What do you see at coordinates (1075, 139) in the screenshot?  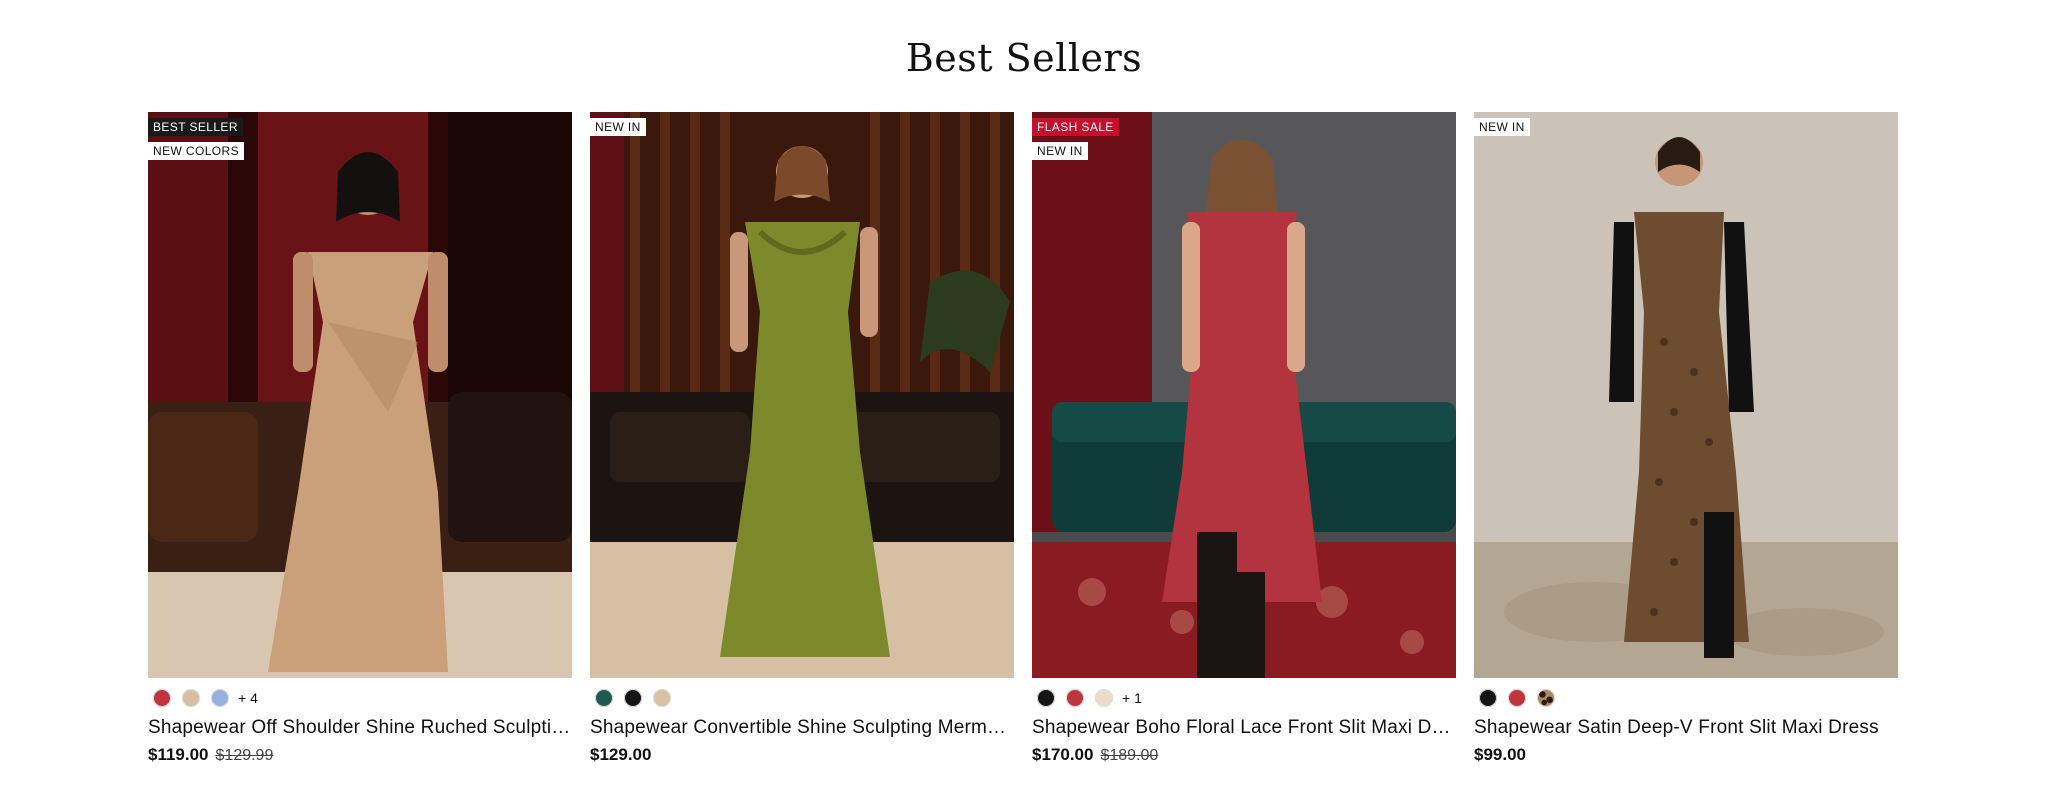 I see `badge-list: FLASH SALE NEW IN` at bounding box center [1075, 139].